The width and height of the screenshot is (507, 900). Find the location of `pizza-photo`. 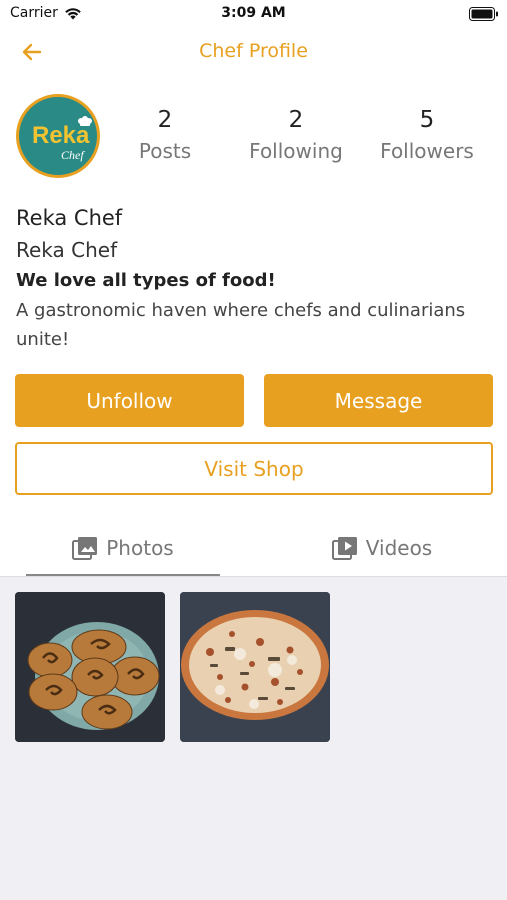

pizza-photo is located at coordinates (255, 667).